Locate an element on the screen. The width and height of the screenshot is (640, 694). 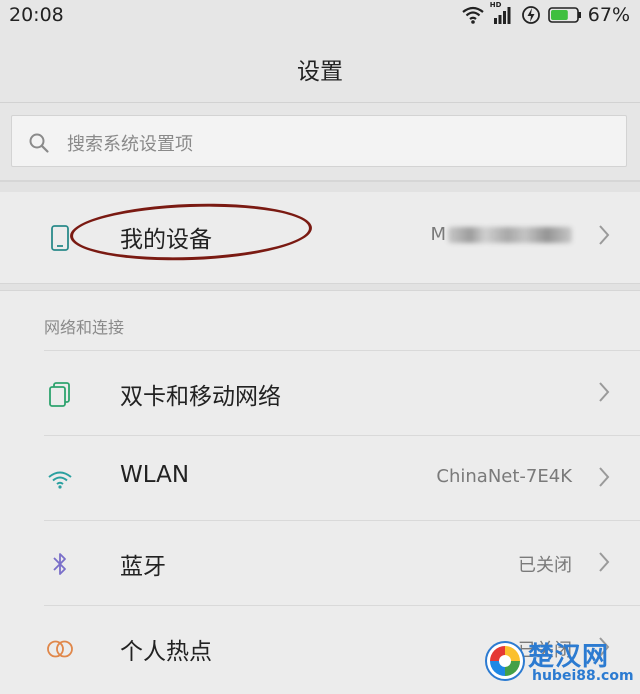
wifi-icon is located at coordinates (60, 479).